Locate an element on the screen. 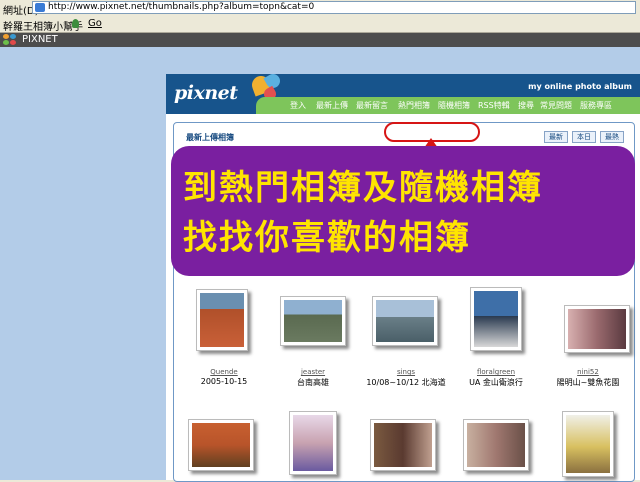 The height and width of the screenshot is (482, 640). annotation-line-1: 到熱門相簿及隨機相簿 is located at coordinates (363, 188).